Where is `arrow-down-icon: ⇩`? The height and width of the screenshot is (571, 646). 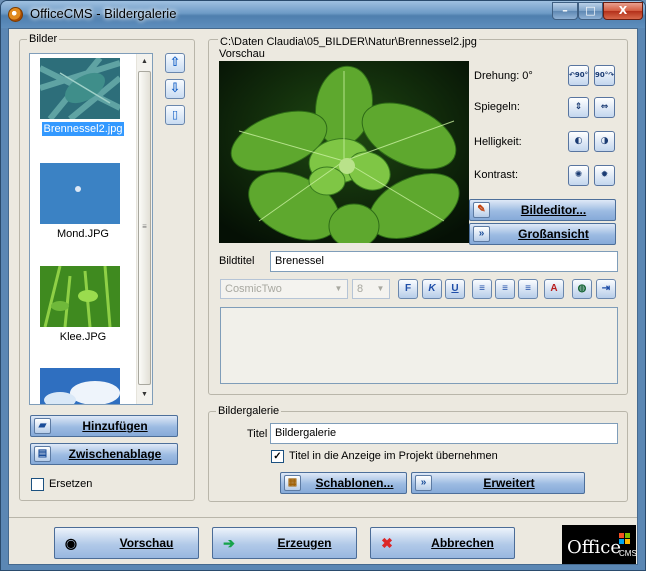
arrow-down-icon: ⇩ is located at coordinates (175, 88).